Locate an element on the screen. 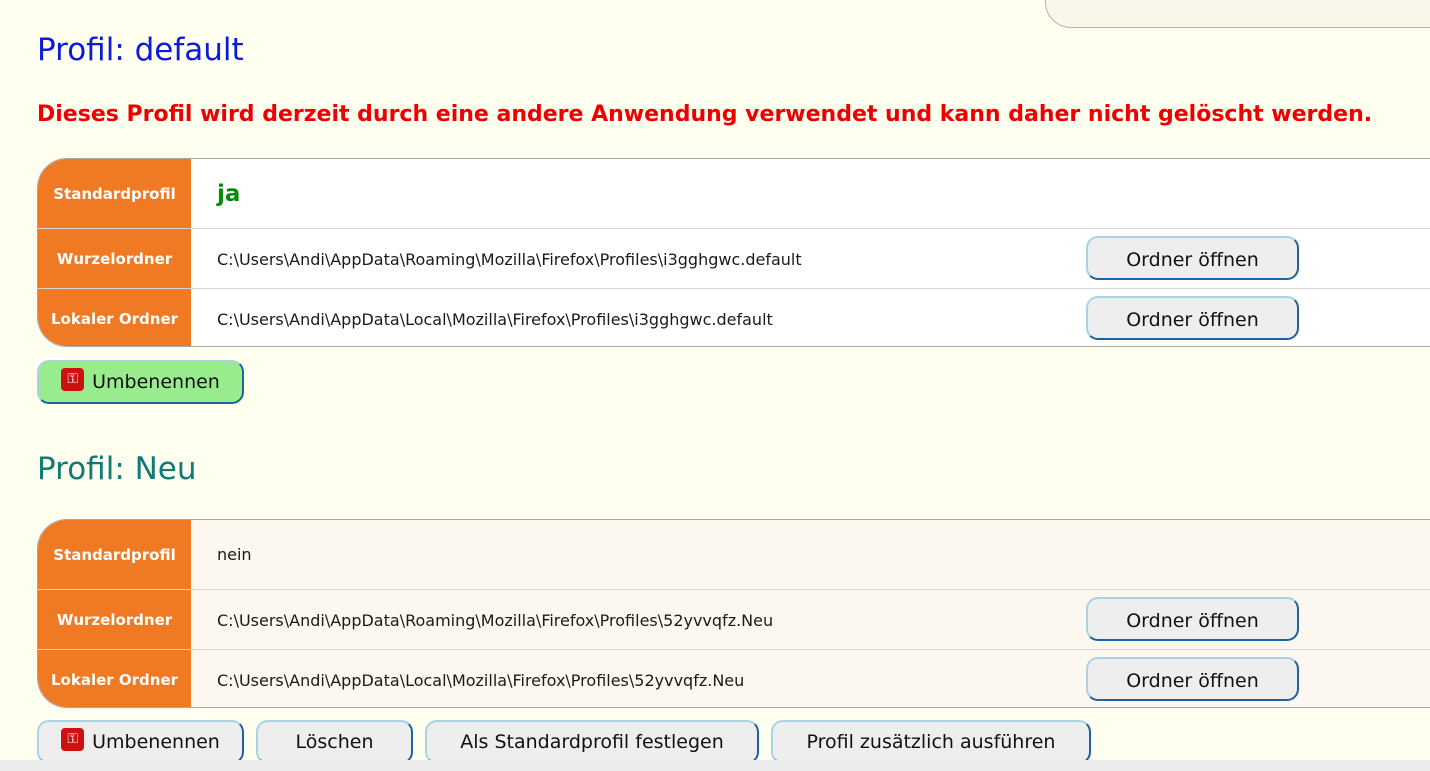  set-default-profile-button: Als Standardprofil festlegen is located at coordinates (592, 742).